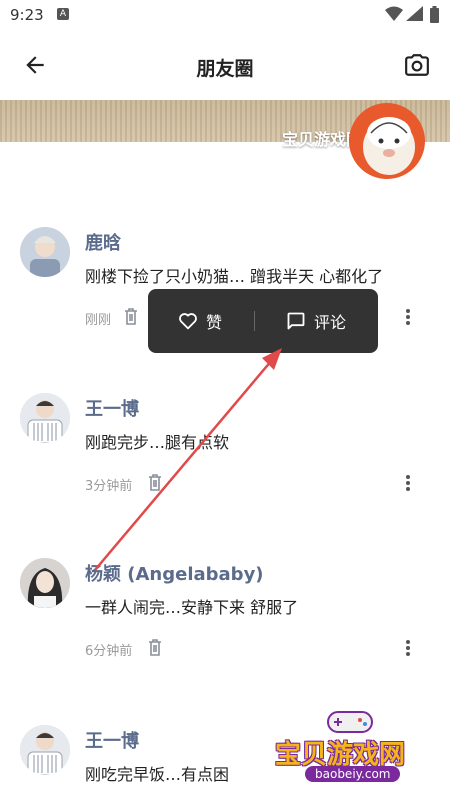 This screenshot has height=800, width=450. I want to click on like-label: 赞, so click(214, 322).